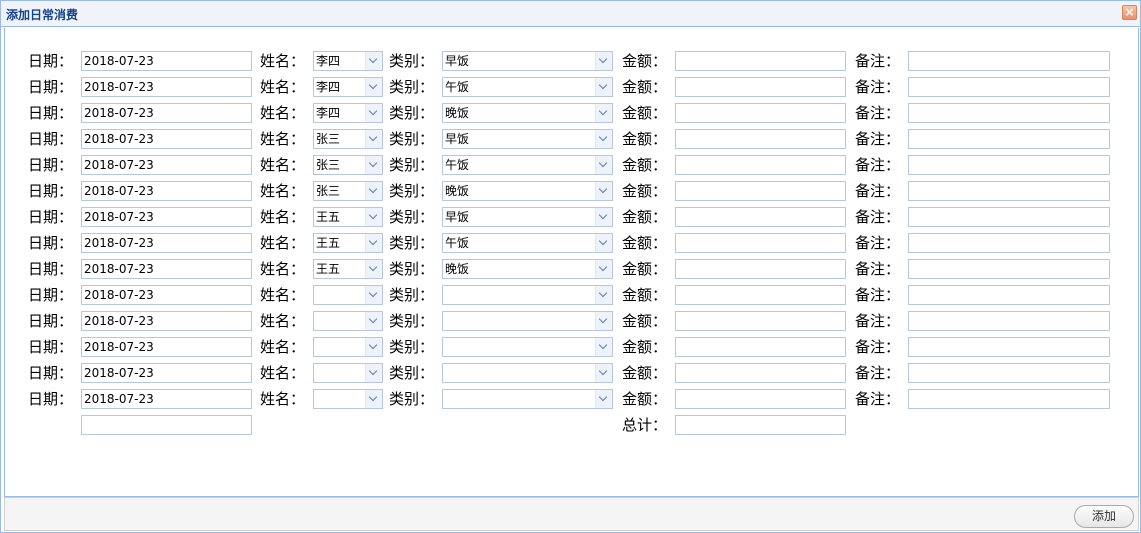 The width and height of the screenshot is (1141, 533). What do you see at coordinates (166, 425) in the screenshot?
I see `summary-blank-field` at bounding box center [166, 425].